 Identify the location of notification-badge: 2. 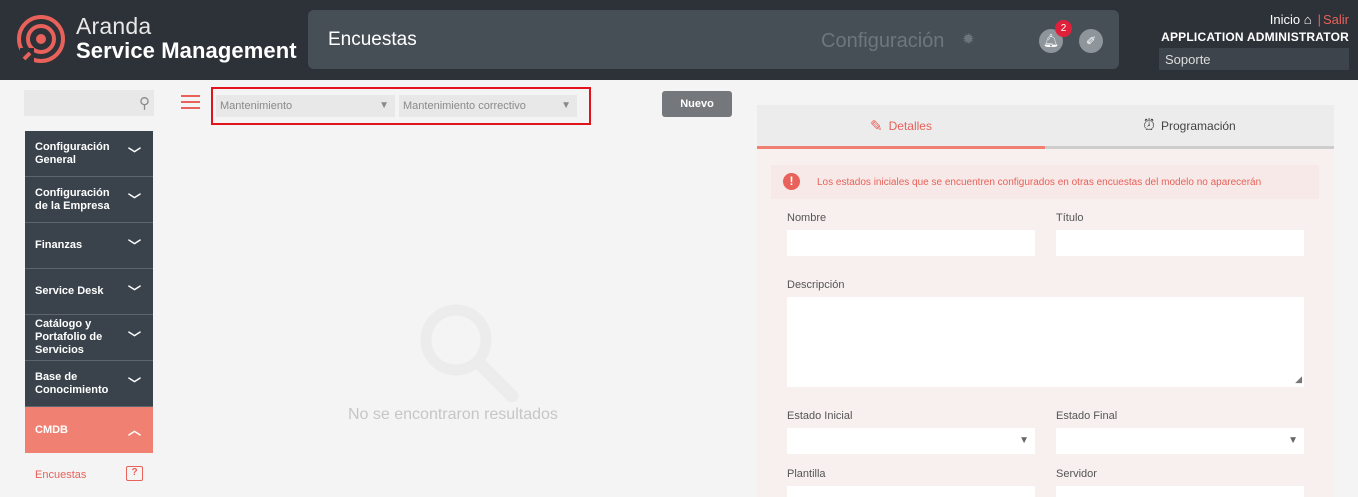
(1063, 28).